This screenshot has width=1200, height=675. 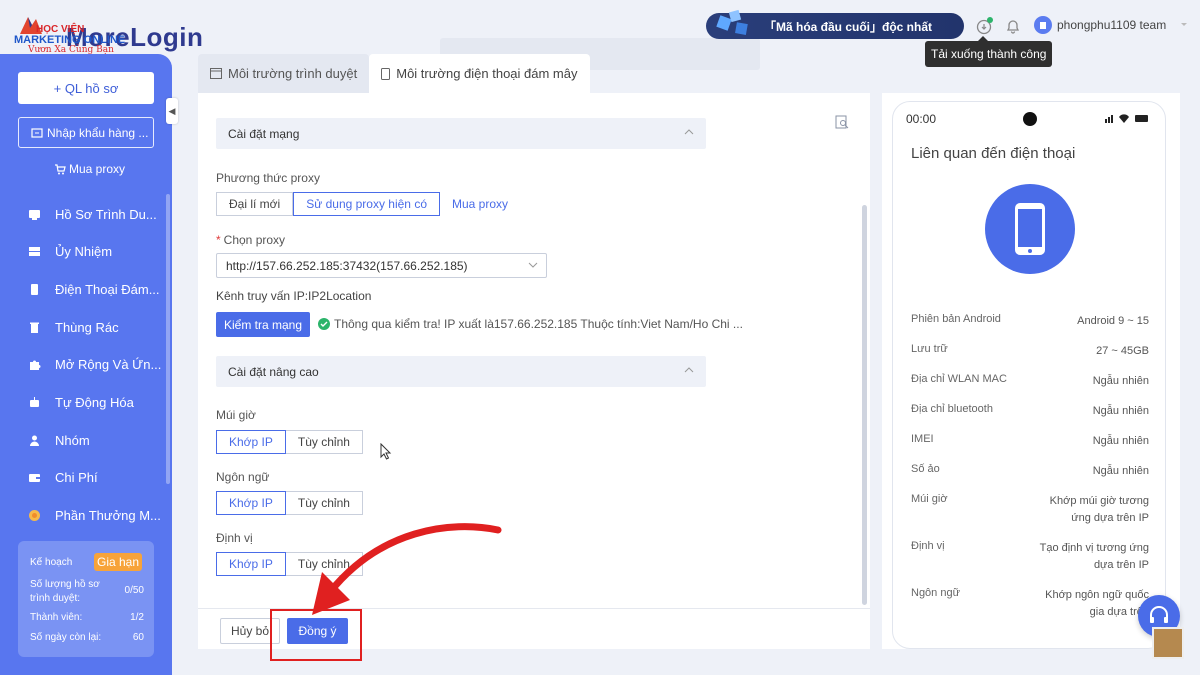 What do you see at coordinates (254, 240) in the screenshot?
I see `choose-proxy-text: Chọn proxy` at bounding box center [254, 240].